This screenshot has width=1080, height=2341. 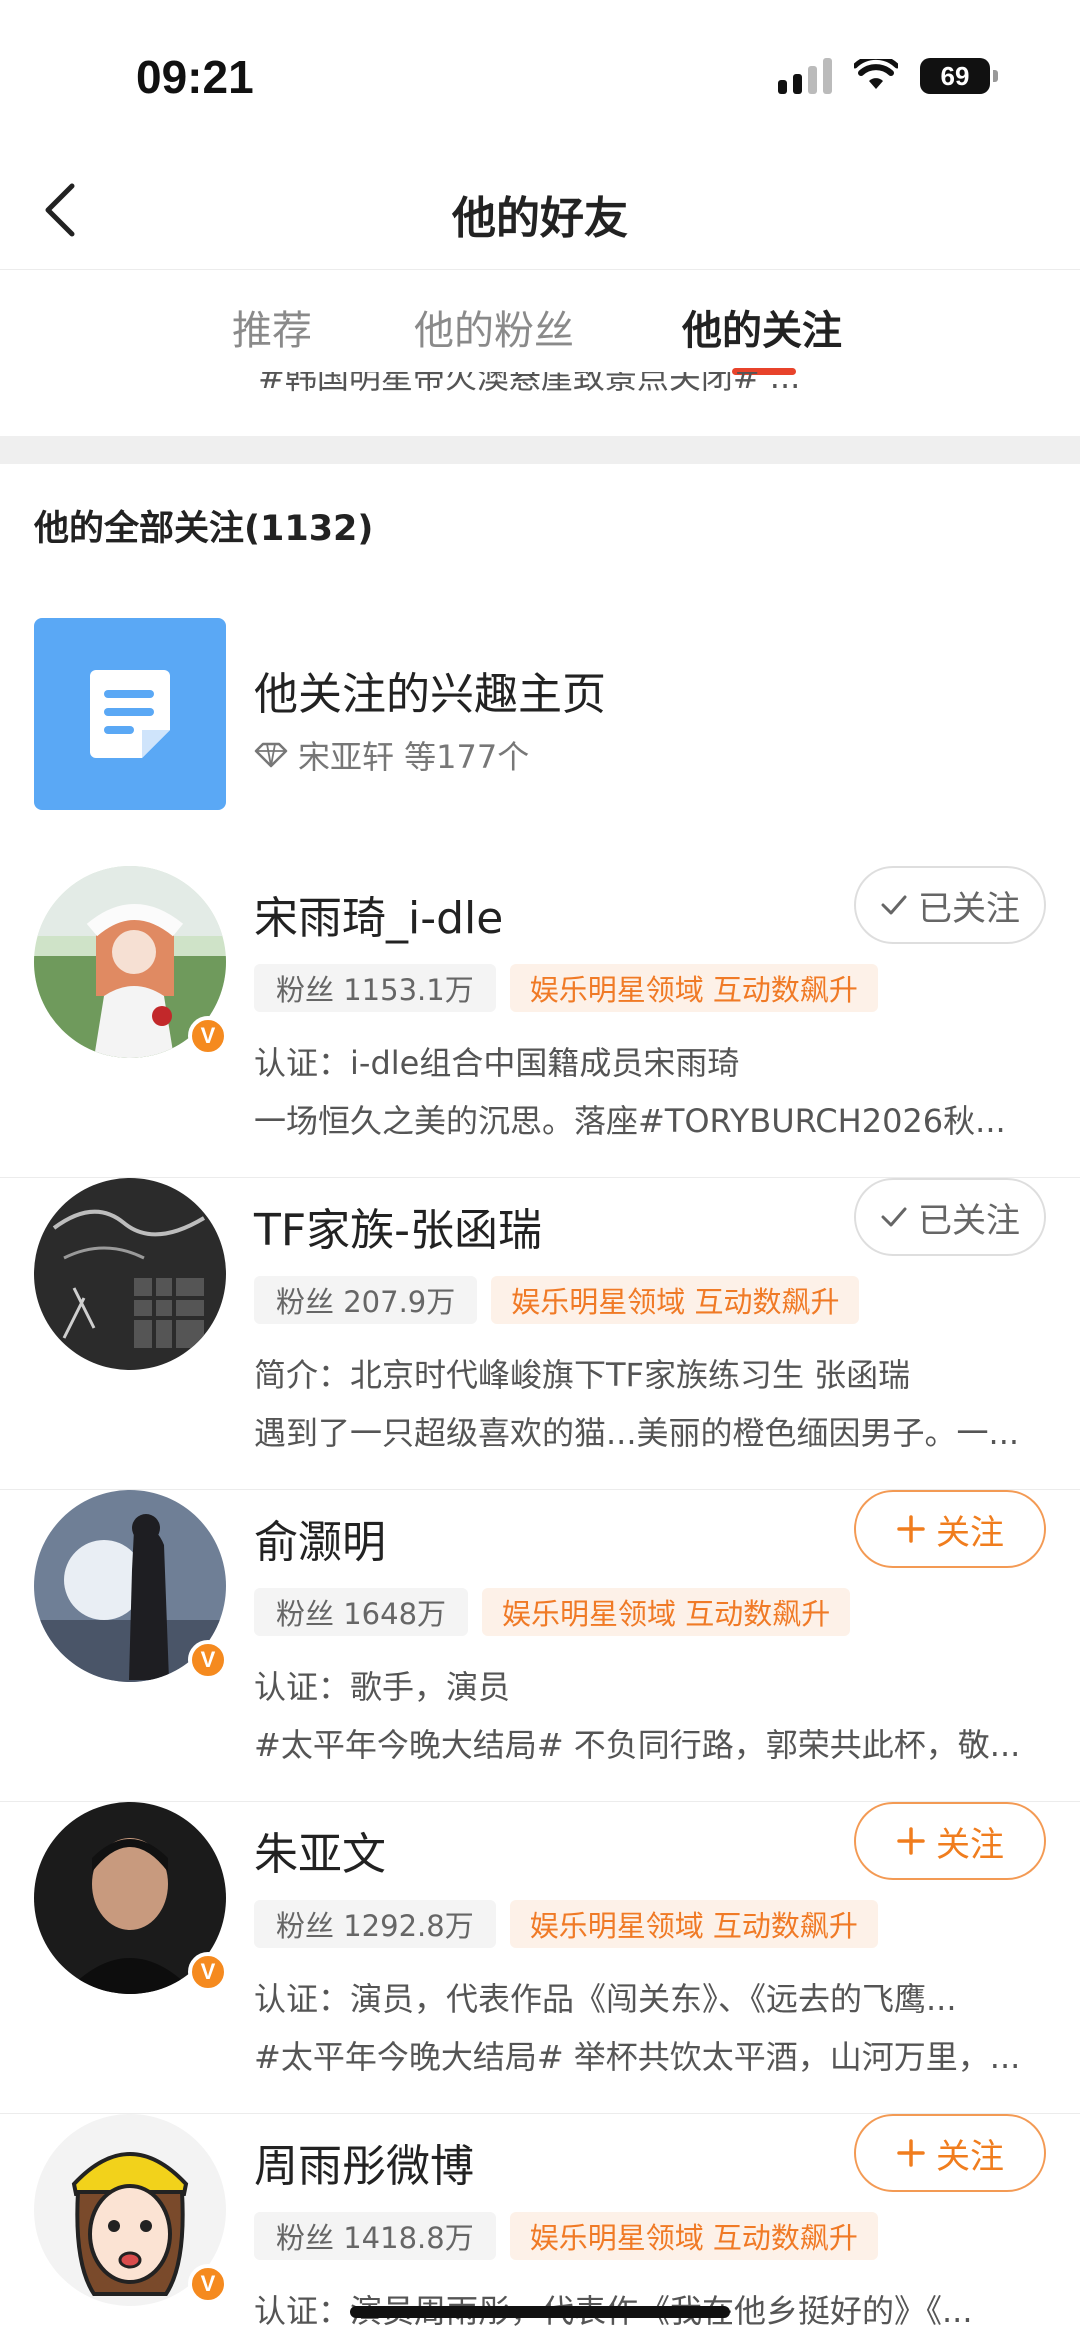 I want to click on user-tags: 粉丝 207.9万 娱乐明星领域 互动数飙升, so click(x=557, y=1300).